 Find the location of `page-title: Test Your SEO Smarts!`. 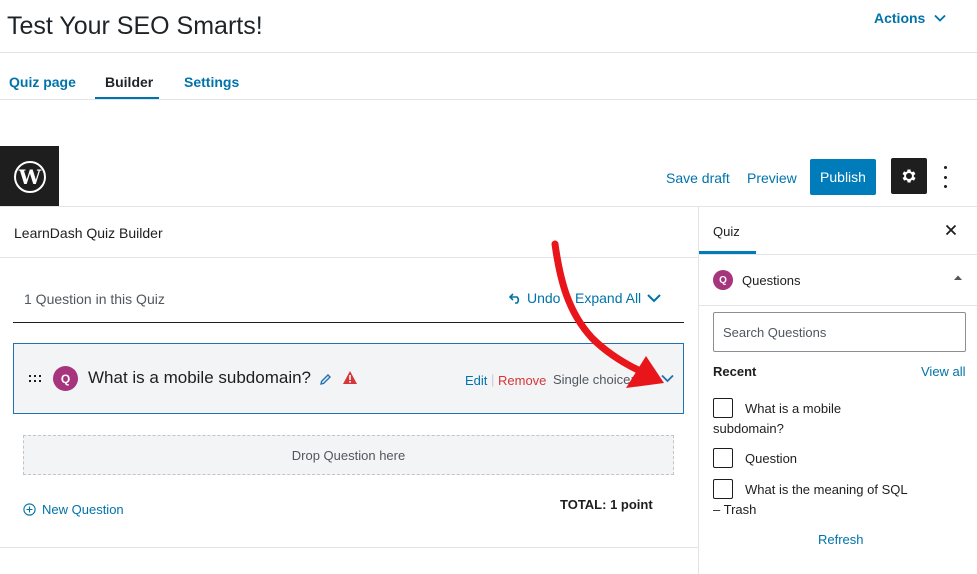

page-title: Test Your SEO Smarts! is located at coordinates (135, 26).